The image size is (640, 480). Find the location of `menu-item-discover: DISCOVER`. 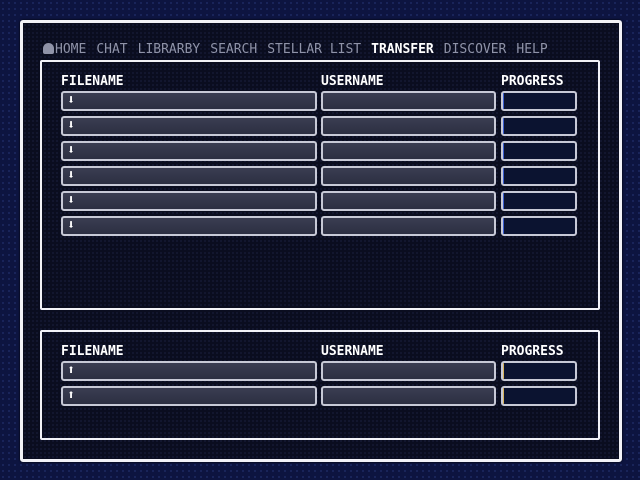

menu-item-discover: DISCOVER is located at coordinates (475, 49).